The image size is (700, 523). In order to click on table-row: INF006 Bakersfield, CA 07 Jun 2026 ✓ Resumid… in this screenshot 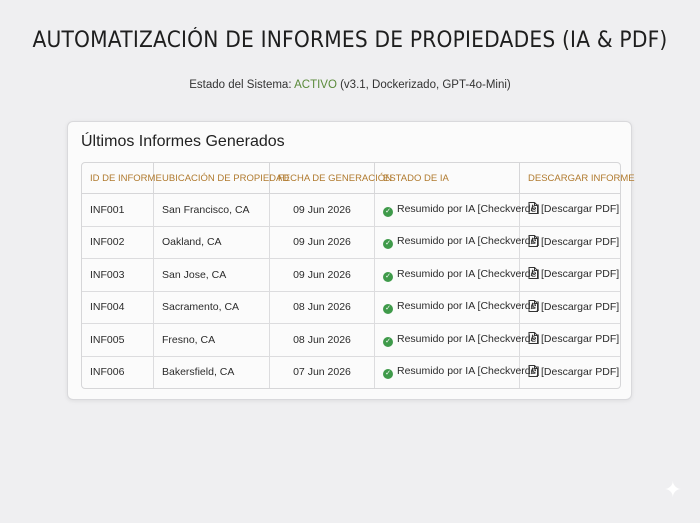, I will do `click(351, 372)`.